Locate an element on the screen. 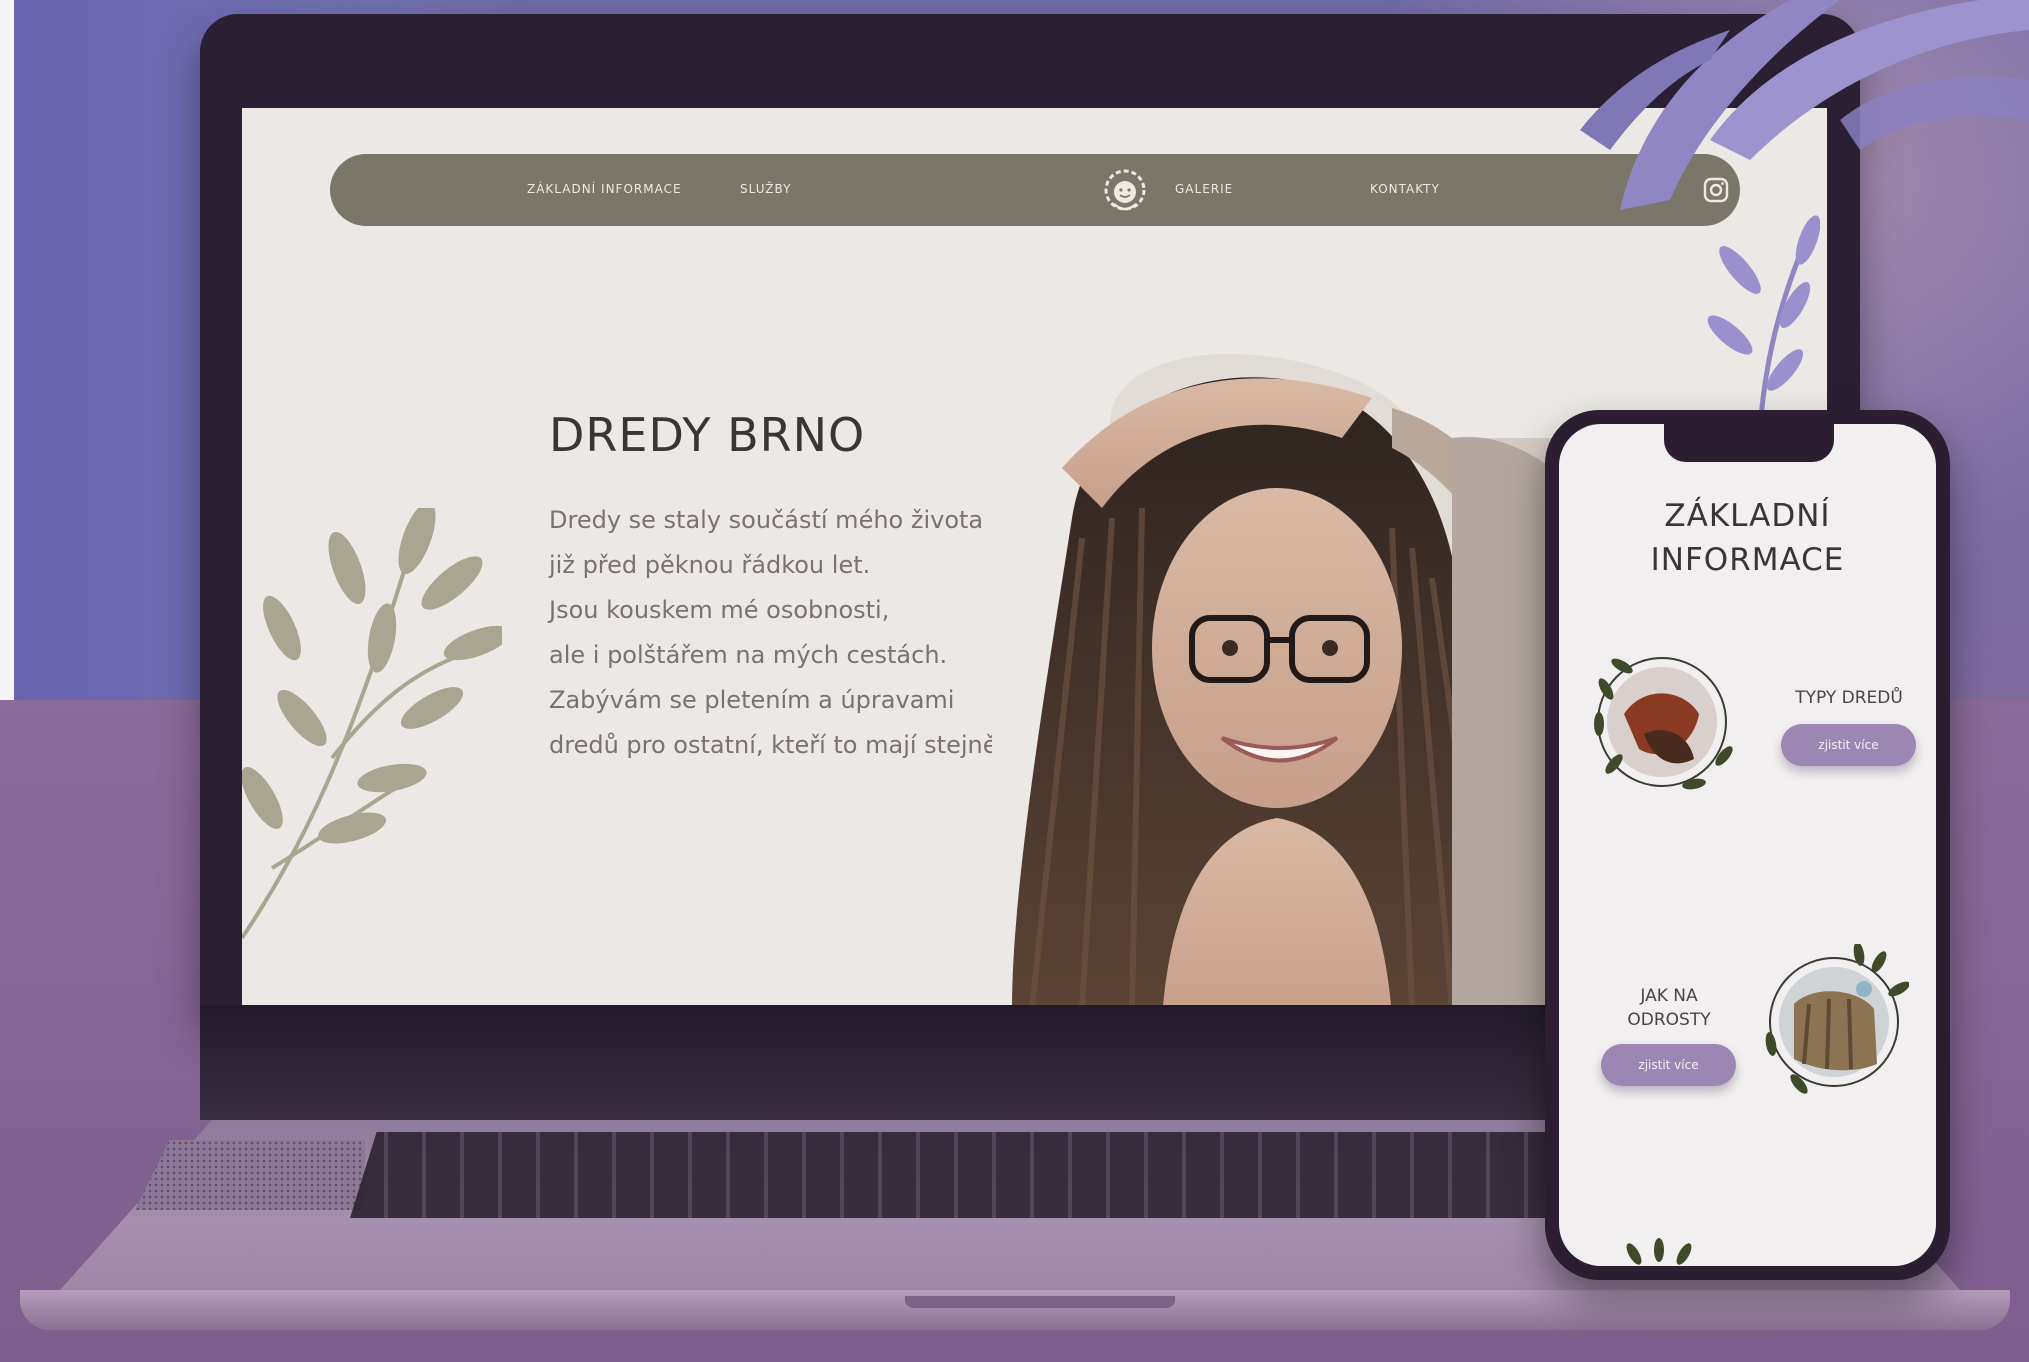 The width and height of the screenshot is (2029, 1362). learn-more-button-types: zjistit více is located at coordinates (1848, 745).